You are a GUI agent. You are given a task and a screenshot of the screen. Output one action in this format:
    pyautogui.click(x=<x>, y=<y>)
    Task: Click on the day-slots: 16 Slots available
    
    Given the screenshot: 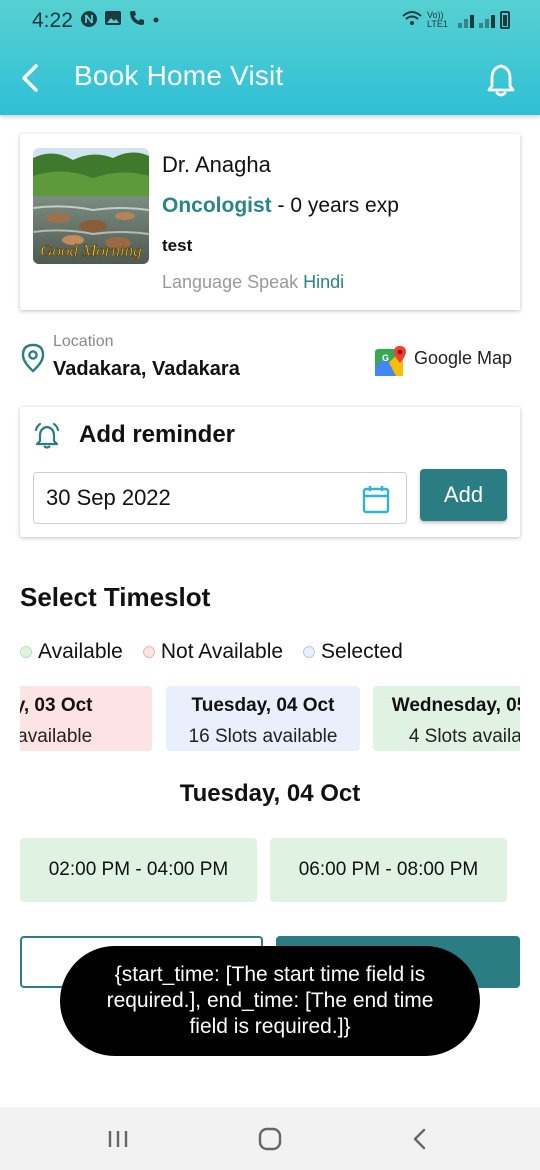 What is the action you would take?
    pyautogui.click(x=263, y=736)
    